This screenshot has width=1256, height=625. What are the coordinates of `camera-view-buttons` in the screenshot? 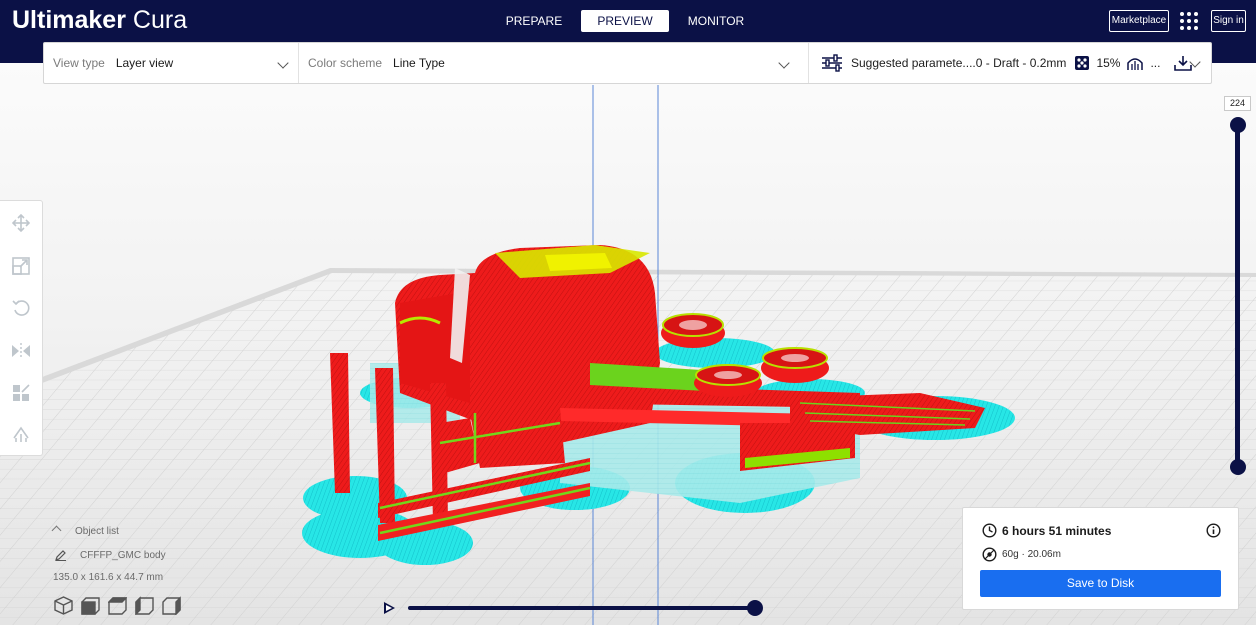 It's located at (117, 605).